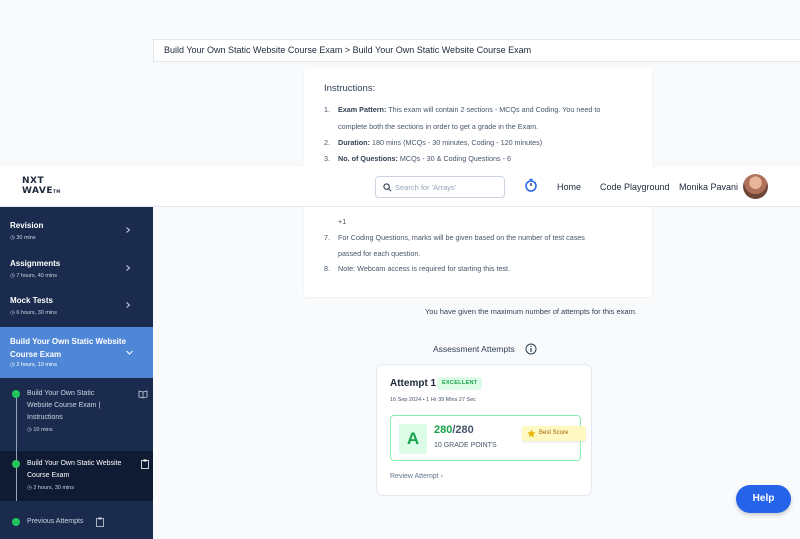 The width and height of the screenshot is (800, 539). I want to click on sidebar-subitem-previous-attempts: Previous Attempts, so click(55, 522).